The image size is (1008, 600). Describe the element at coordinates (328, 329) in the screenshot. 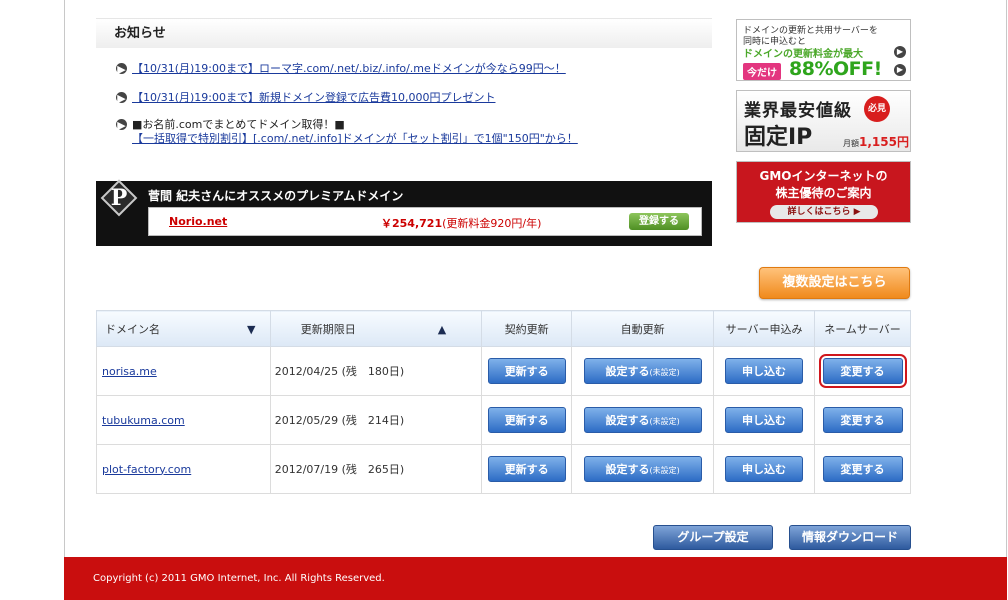

I see `column-header-label: 更新期限日` at that location.